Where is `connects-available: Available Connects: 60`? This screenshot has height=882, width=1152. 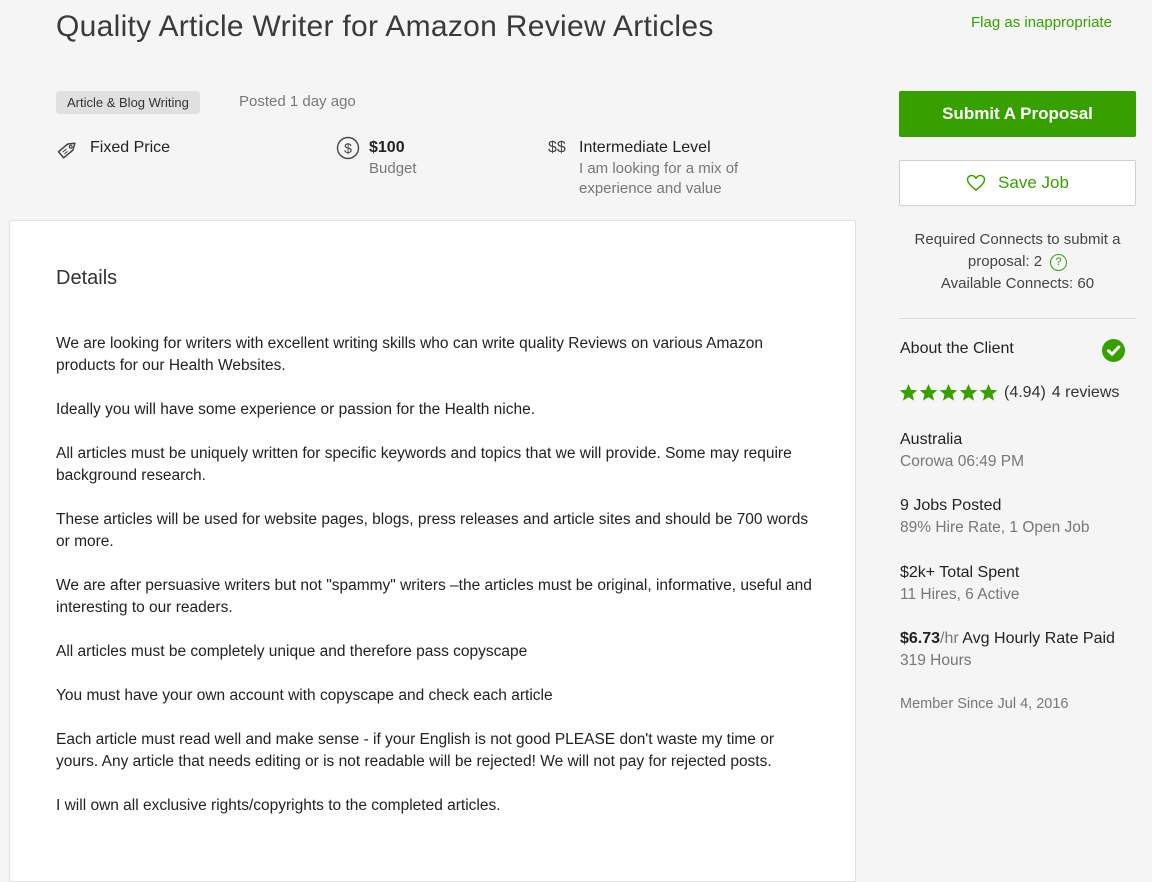 connects-available: Available Connects: 60 is located at coordinates (1017, 283).